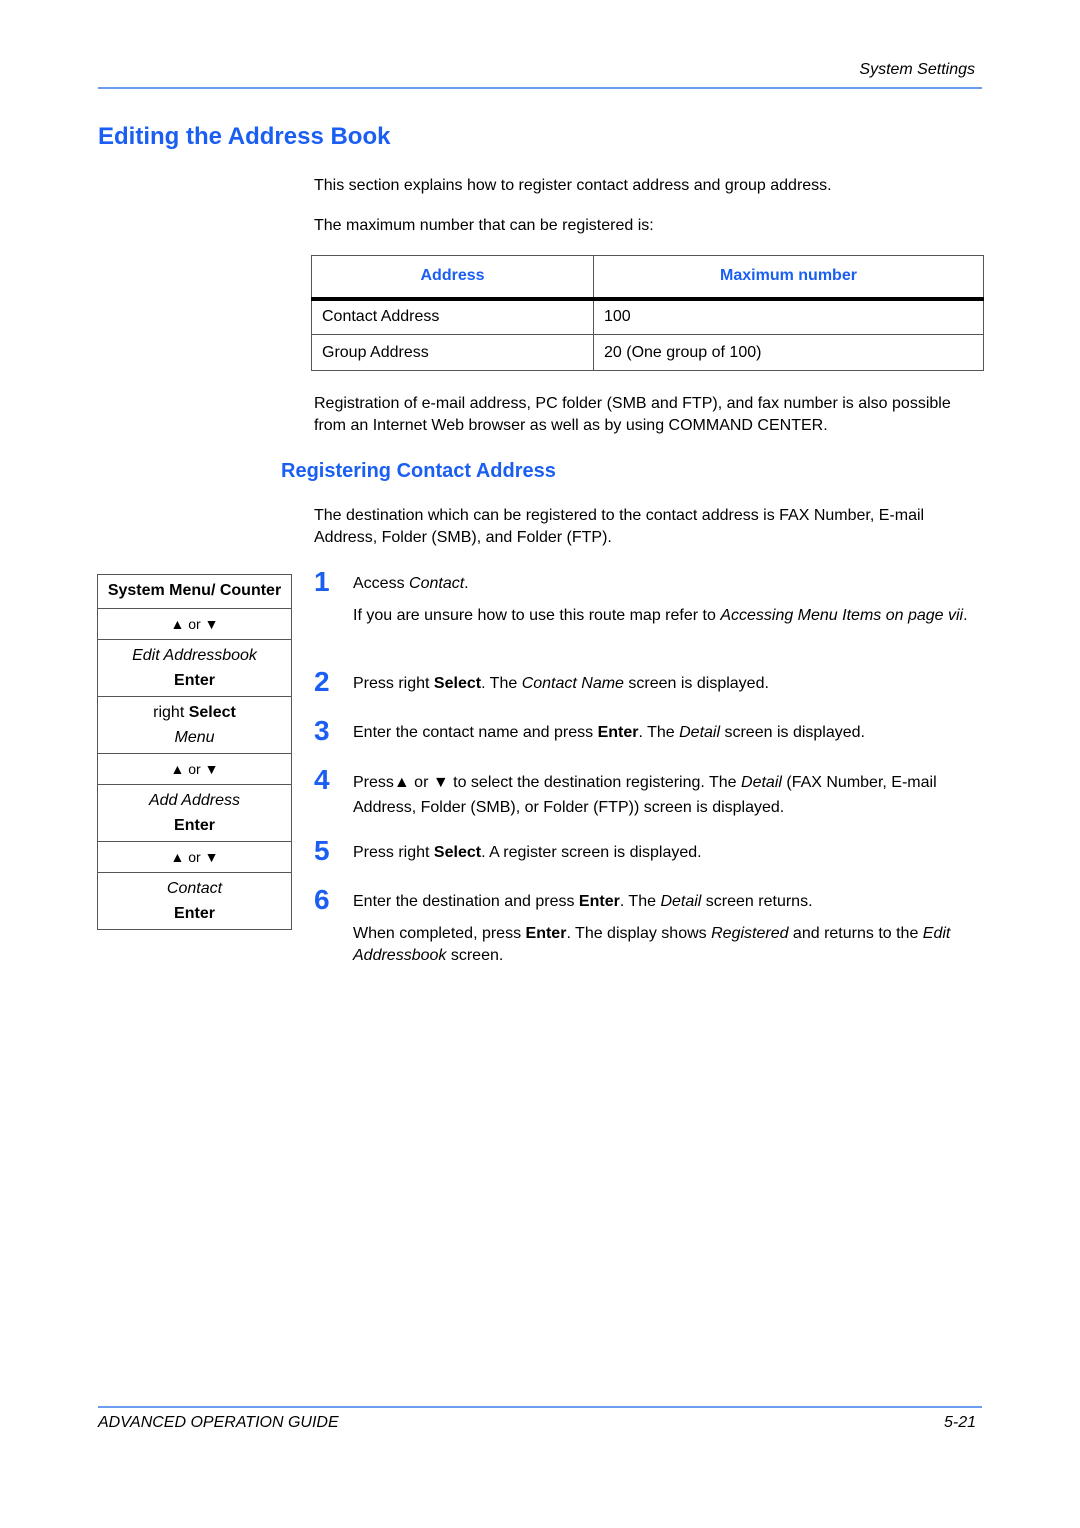  I want to click on route-menu-item: Menu, so click(194, 737).